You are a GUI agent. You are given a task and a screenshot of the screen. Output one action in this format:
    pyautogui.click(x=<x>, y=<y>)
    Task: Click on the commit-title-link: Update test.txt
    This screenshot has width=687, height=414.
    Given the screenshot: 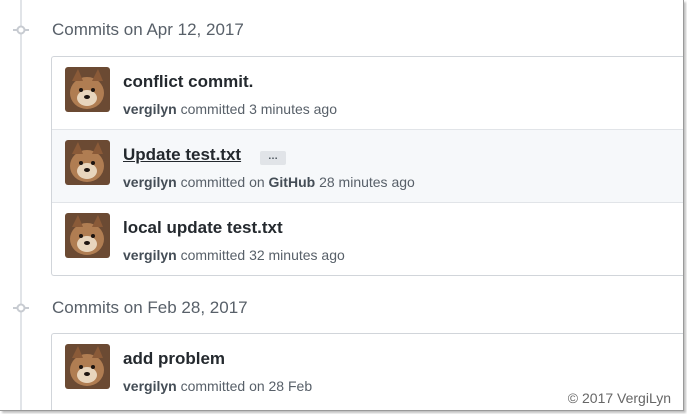 What is the action you would take?
    pyautogui.click(x=182, y=155)
    